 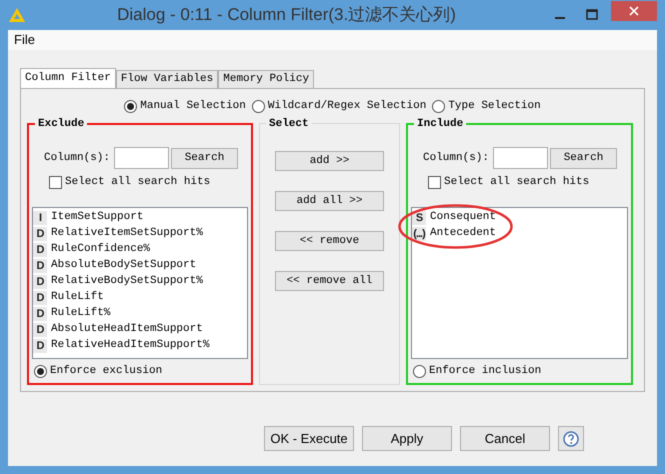 I want to click on column-list-item: D RuleLift%, so click(x=140, y=314).